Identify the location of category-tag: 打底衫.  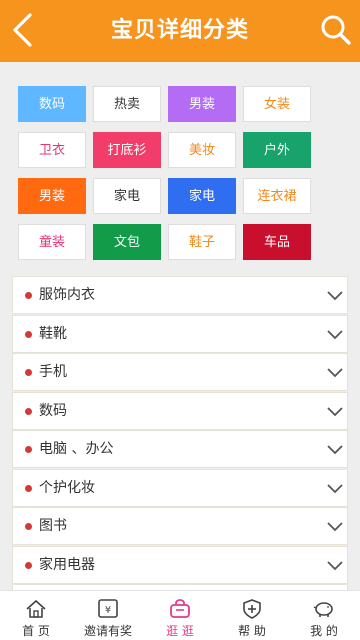
(127, 150).